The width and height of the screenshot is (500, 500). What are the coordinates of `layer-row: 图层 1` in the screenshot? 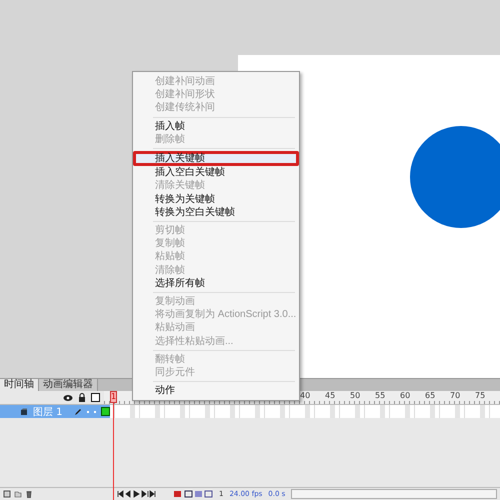 It's located at (55, 411).